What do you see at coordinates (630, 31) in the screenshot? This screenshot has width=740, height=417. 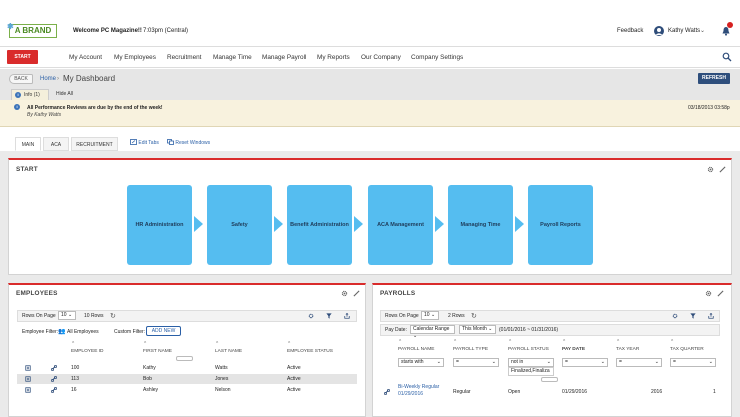 I see `feedback-link: Feedback` at bounding box center [630, 31].